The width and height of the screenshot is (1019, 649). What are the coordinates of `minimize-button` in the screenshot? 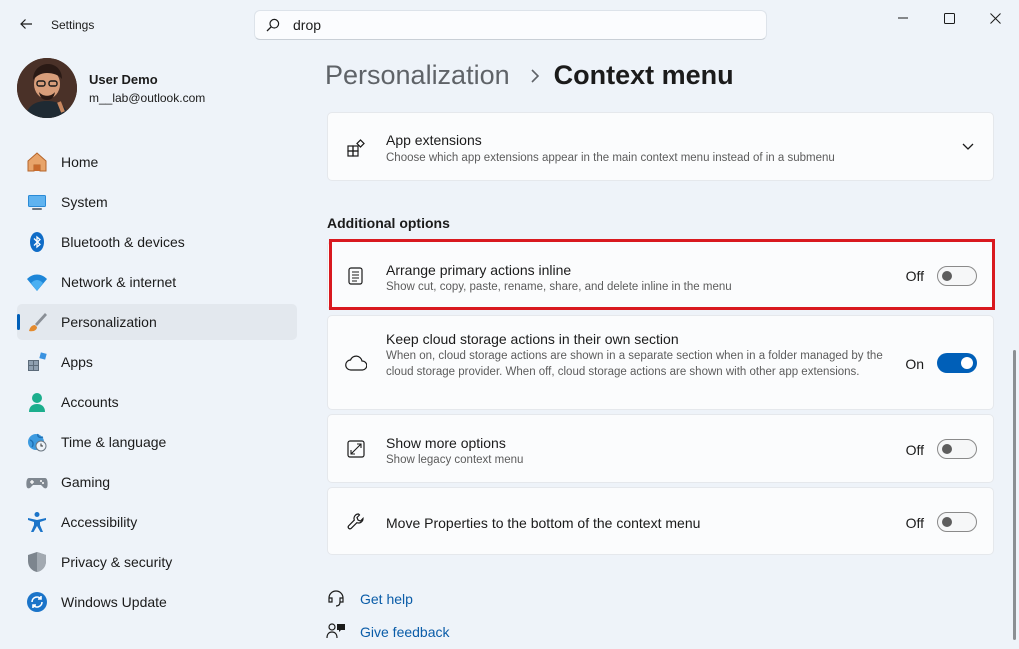 It's located at (903, 18).